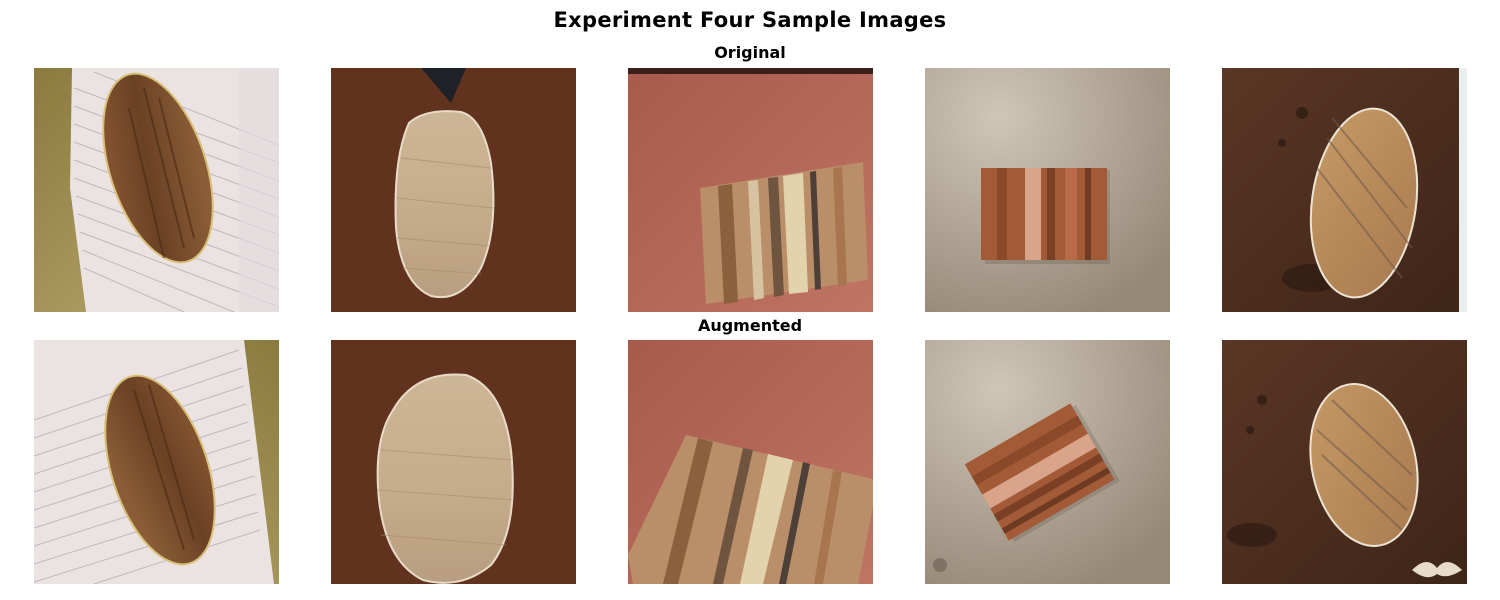  Describe the element at coordinates (750, 20) in the screenshot. I see `figure-title: Experiment Four Sample Images` at that location.